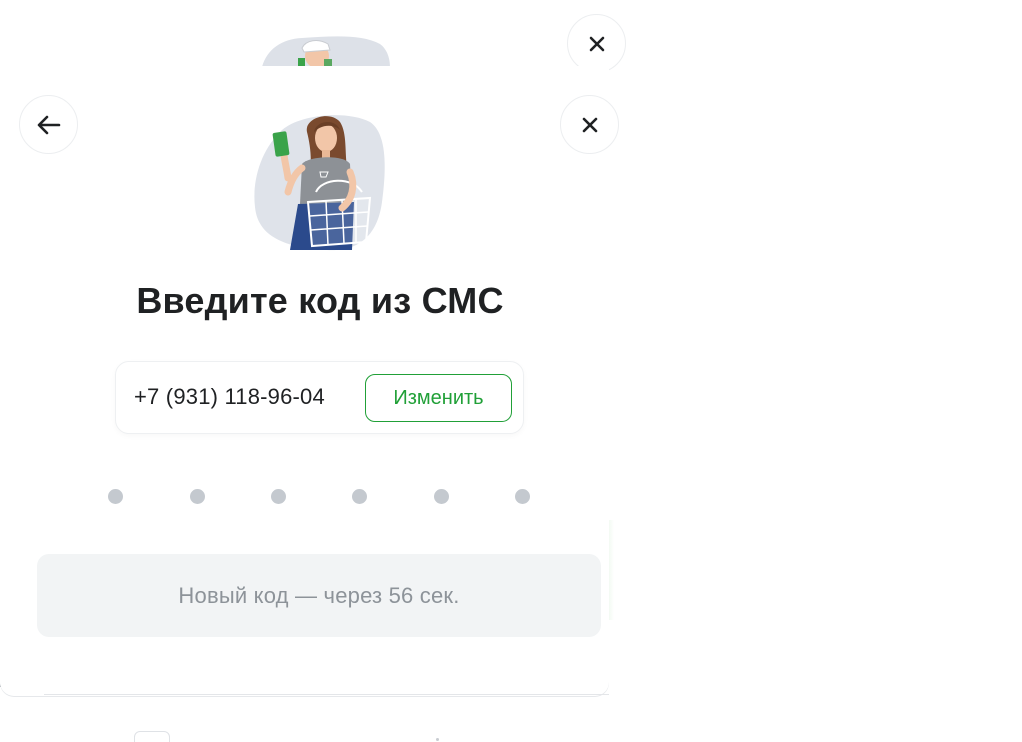 The image size is (1022, 742). I want to click on resend-timer-text: Новый код — через 56 сек., so click(319, 595).